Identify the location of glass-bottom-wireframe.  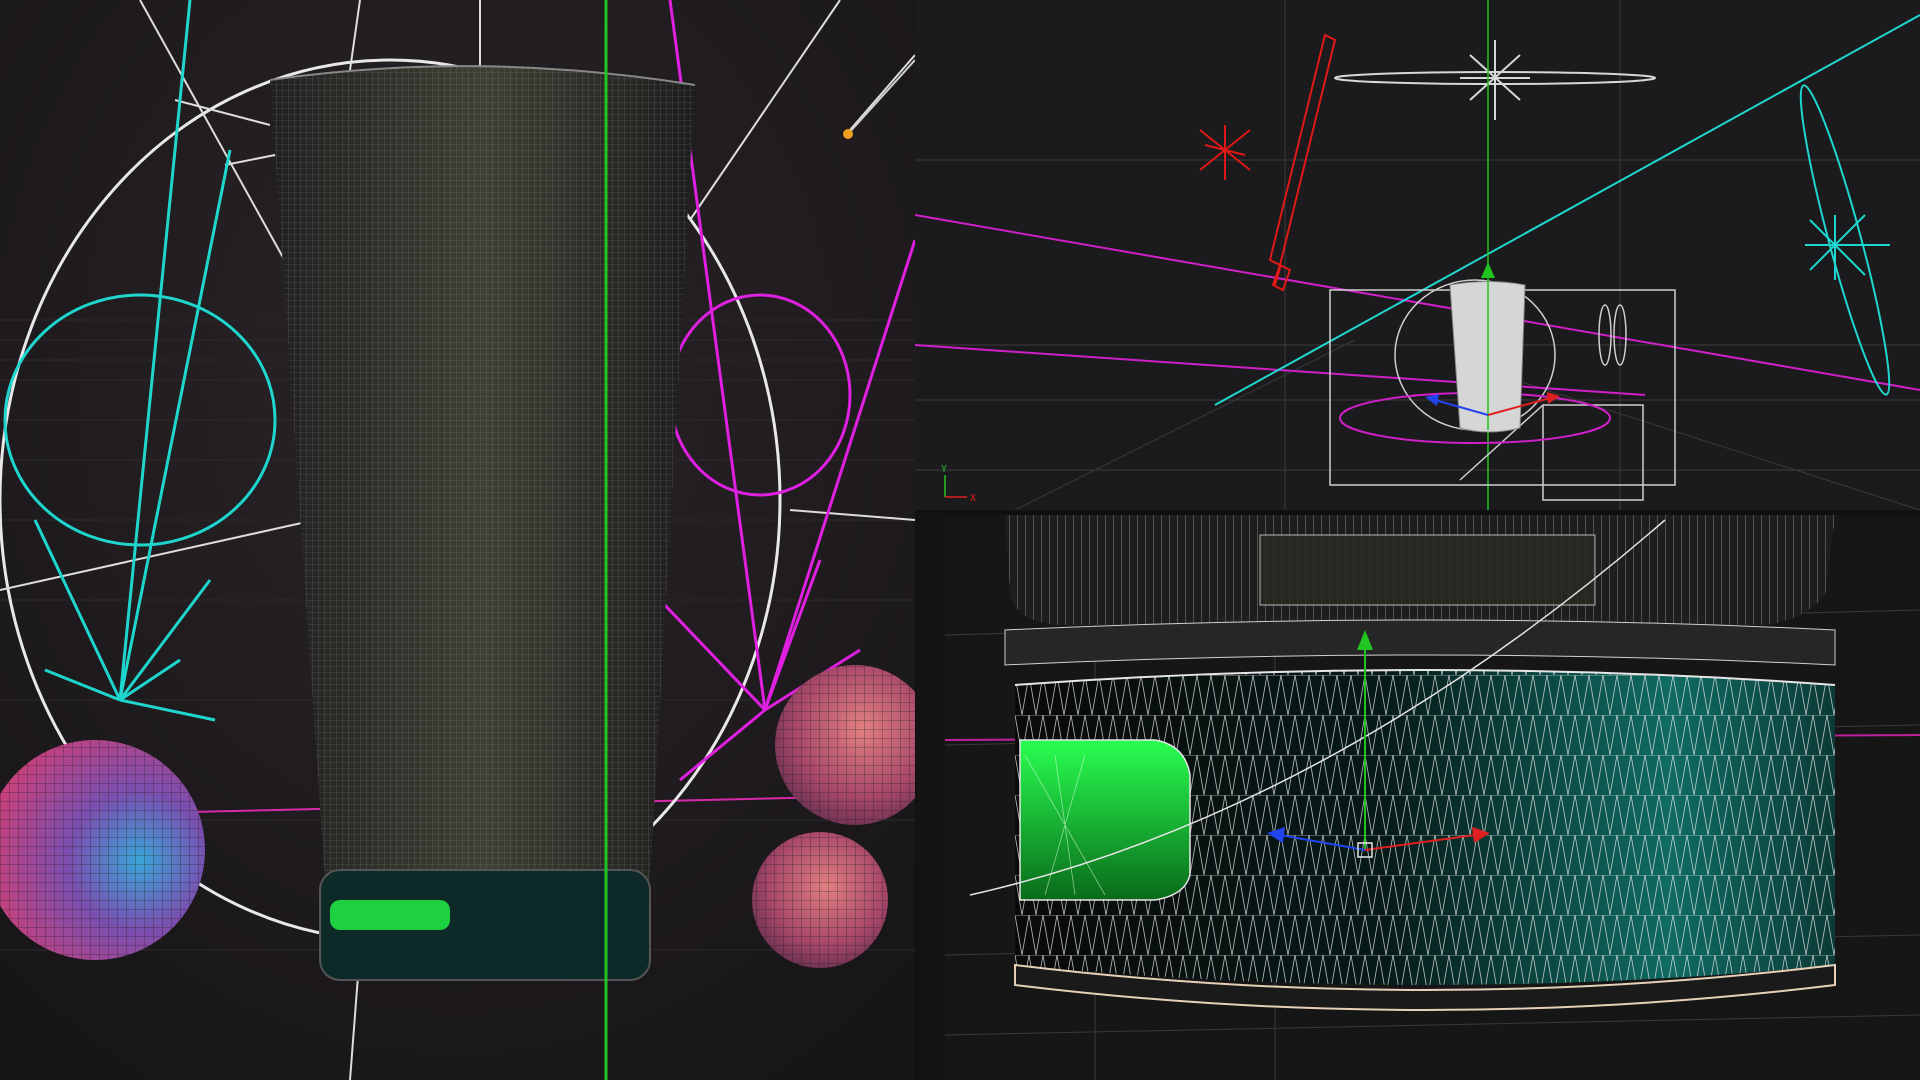
(1420, 590).